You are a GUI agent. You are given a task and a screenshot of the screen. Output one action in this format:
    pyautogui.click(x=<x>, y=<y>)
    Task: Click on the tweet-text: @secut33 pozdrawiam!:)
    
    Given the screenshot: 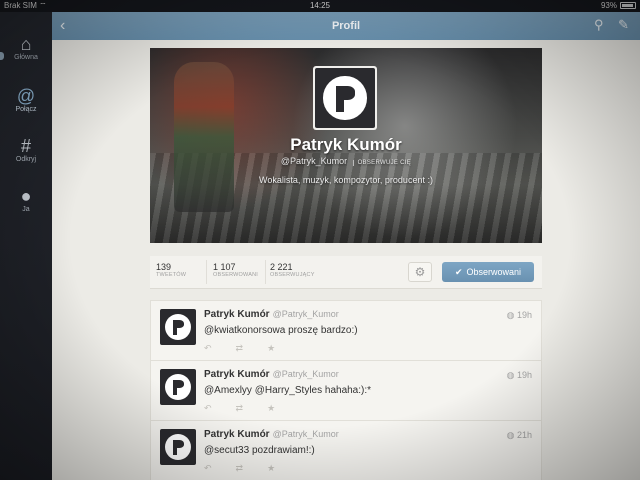 What is the action you would take?
    pyautogui.click(x=259, y=450)
    